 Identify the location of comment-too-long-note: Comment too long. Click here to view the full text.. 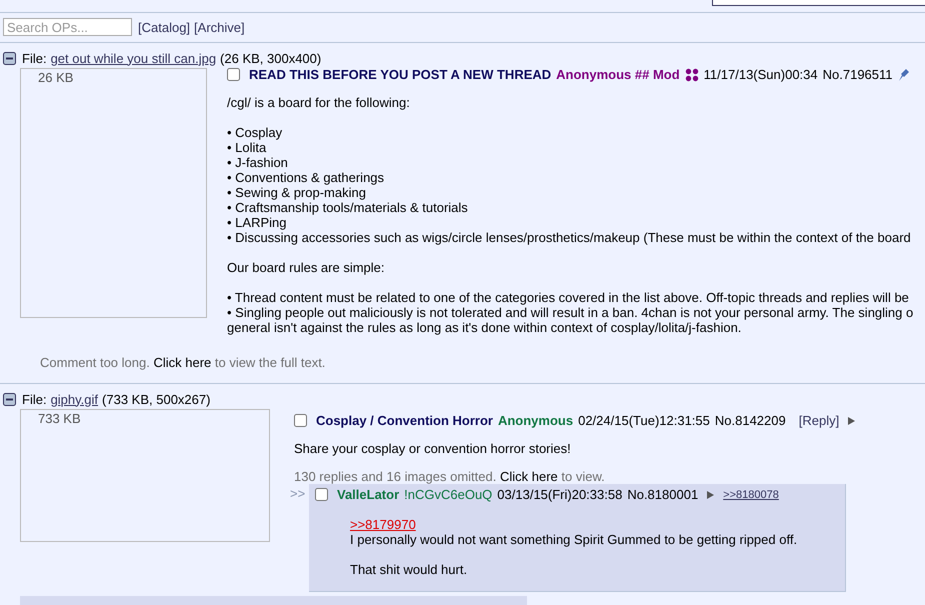
(182, 362).